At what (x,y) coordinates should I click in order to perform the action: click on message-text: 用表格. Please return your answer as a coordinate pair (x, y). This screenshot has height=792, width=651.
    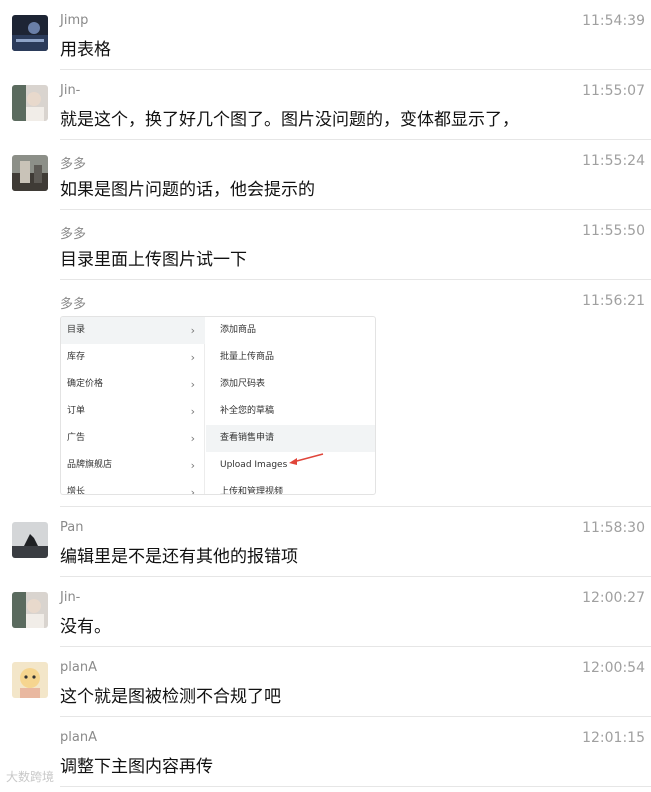
    Looking at the image, I should click on (85, 47).